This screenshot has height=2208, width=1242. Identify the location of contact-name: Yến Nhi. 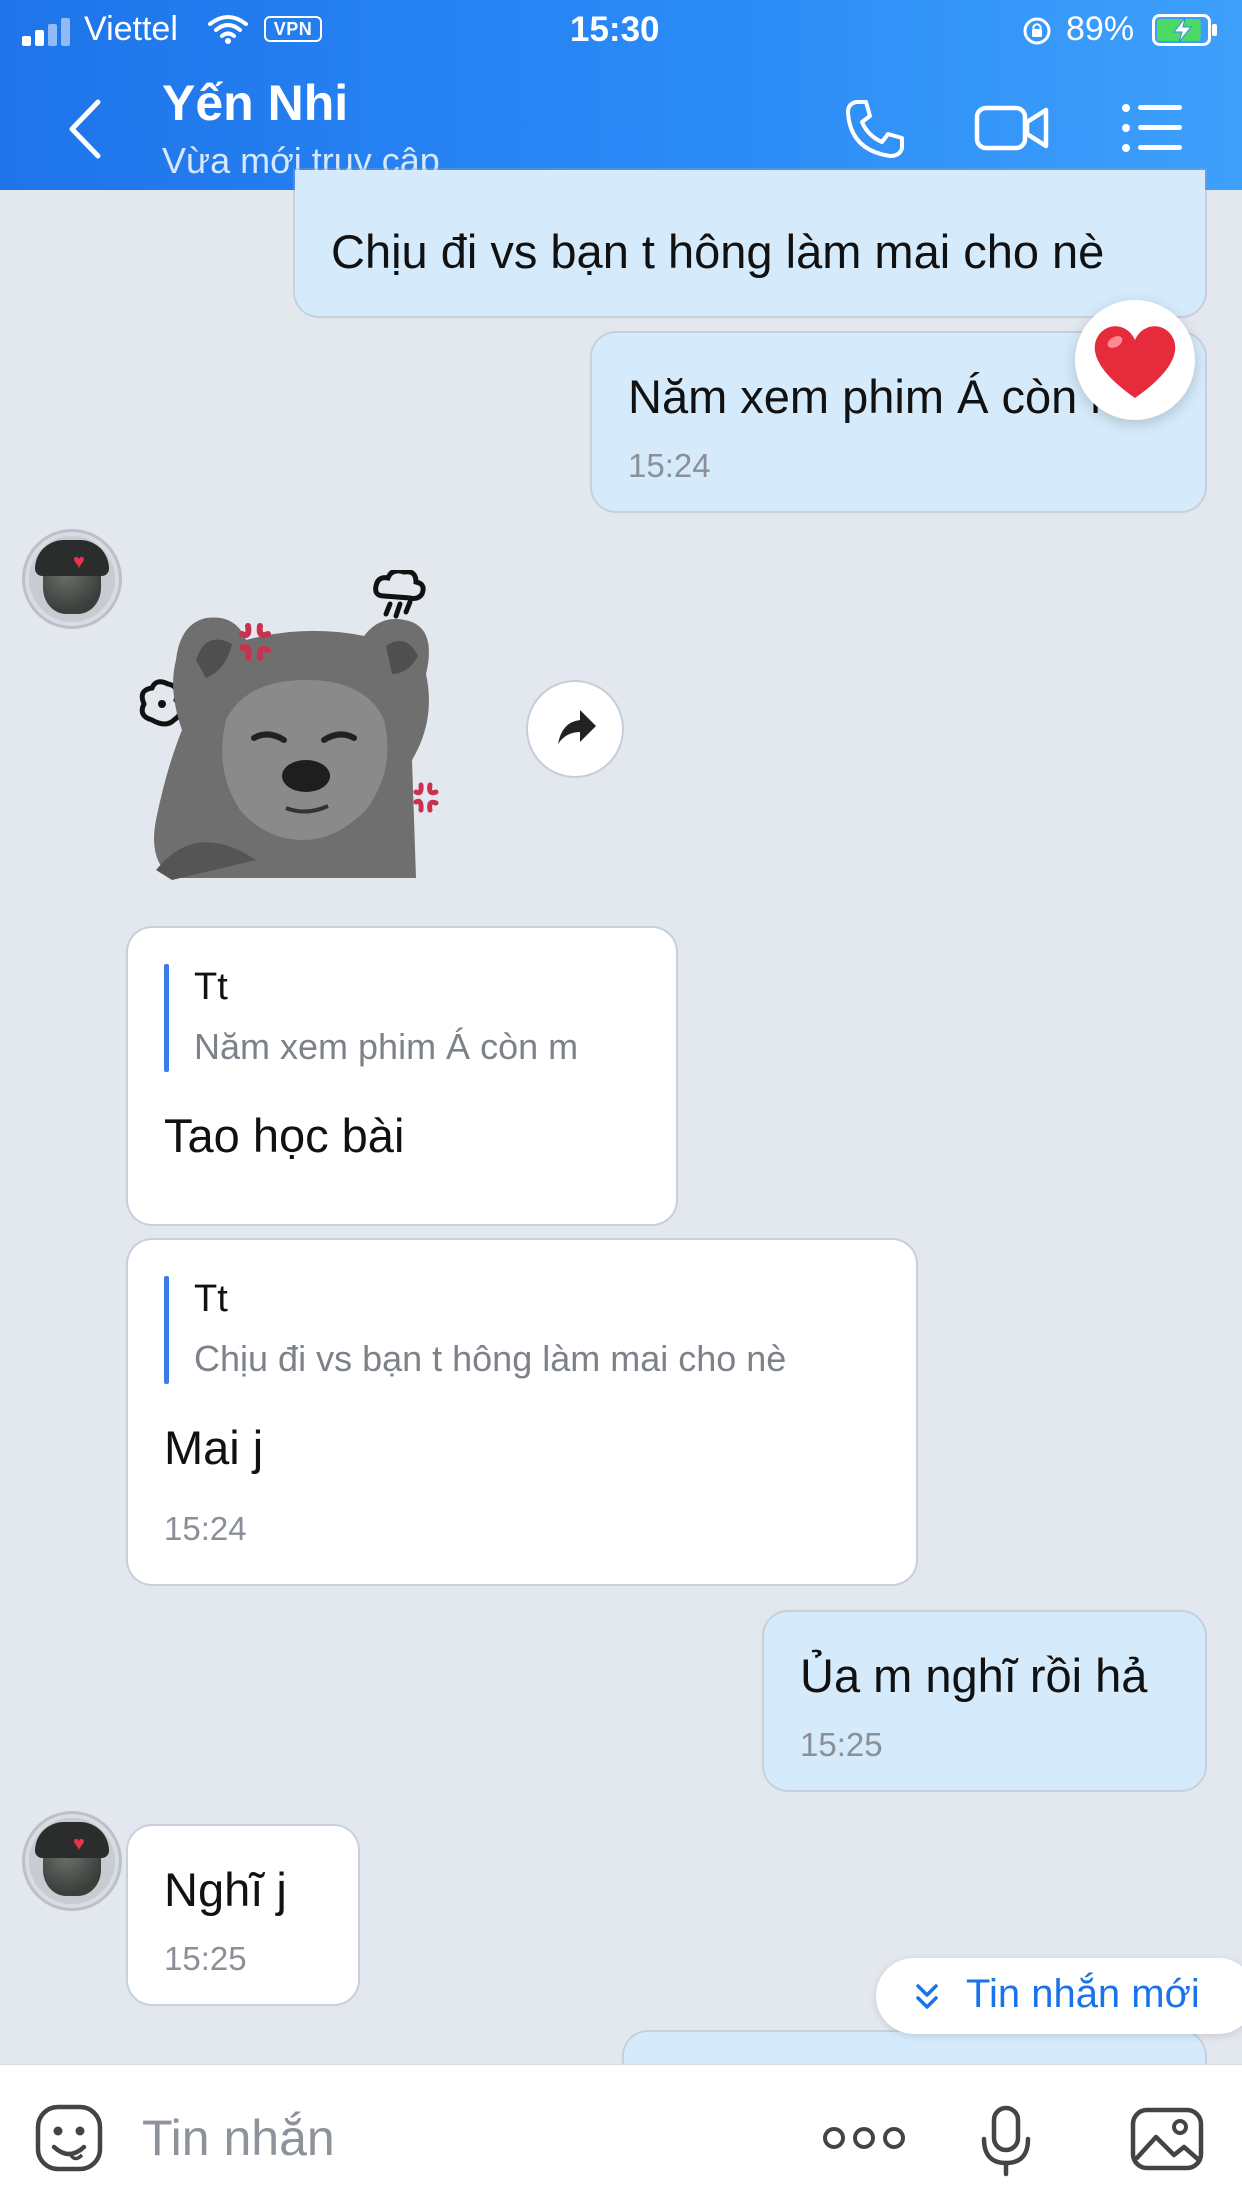
(255, 103).